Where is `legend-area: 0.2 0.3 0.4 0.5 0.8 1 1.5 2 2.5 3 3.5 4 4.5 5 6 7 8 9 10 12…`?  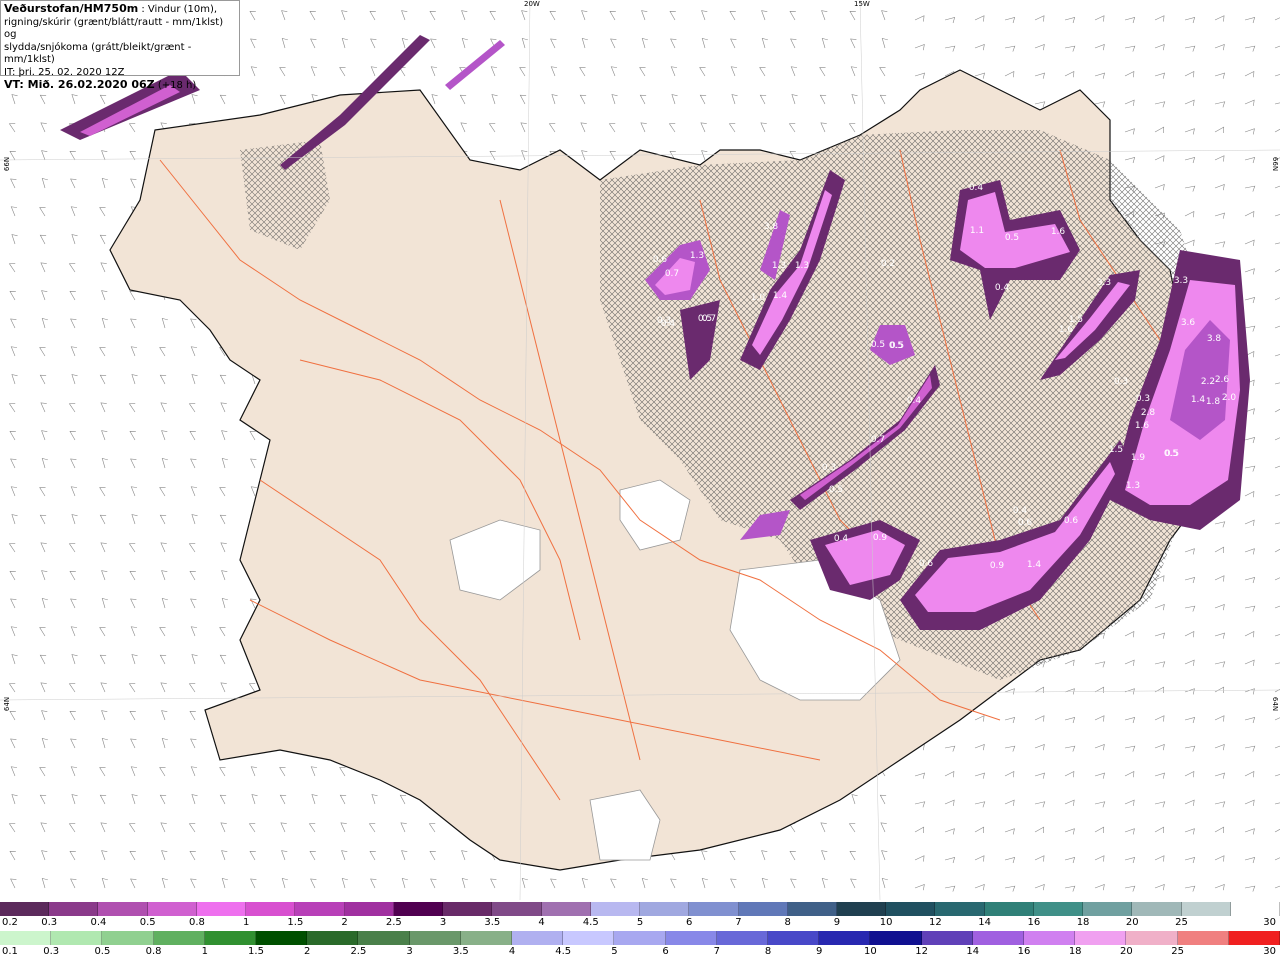
legend-area: 0.2 0.3 0.4 0.5 0.8 1 1.5 2 2.5 3 3.5 4 4.5 5 6 7 8 9 10 12… is located at coordinates (640, 931).